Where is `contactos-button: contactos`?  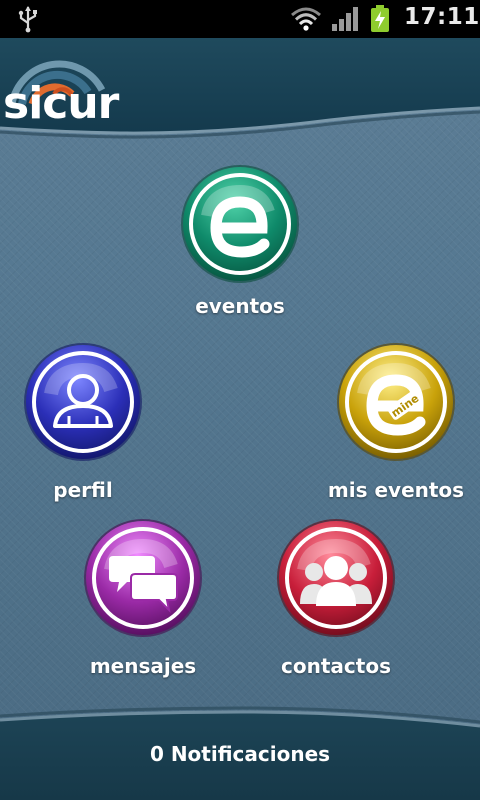
contactos-button: contactos is located at coordinates (336, 597).